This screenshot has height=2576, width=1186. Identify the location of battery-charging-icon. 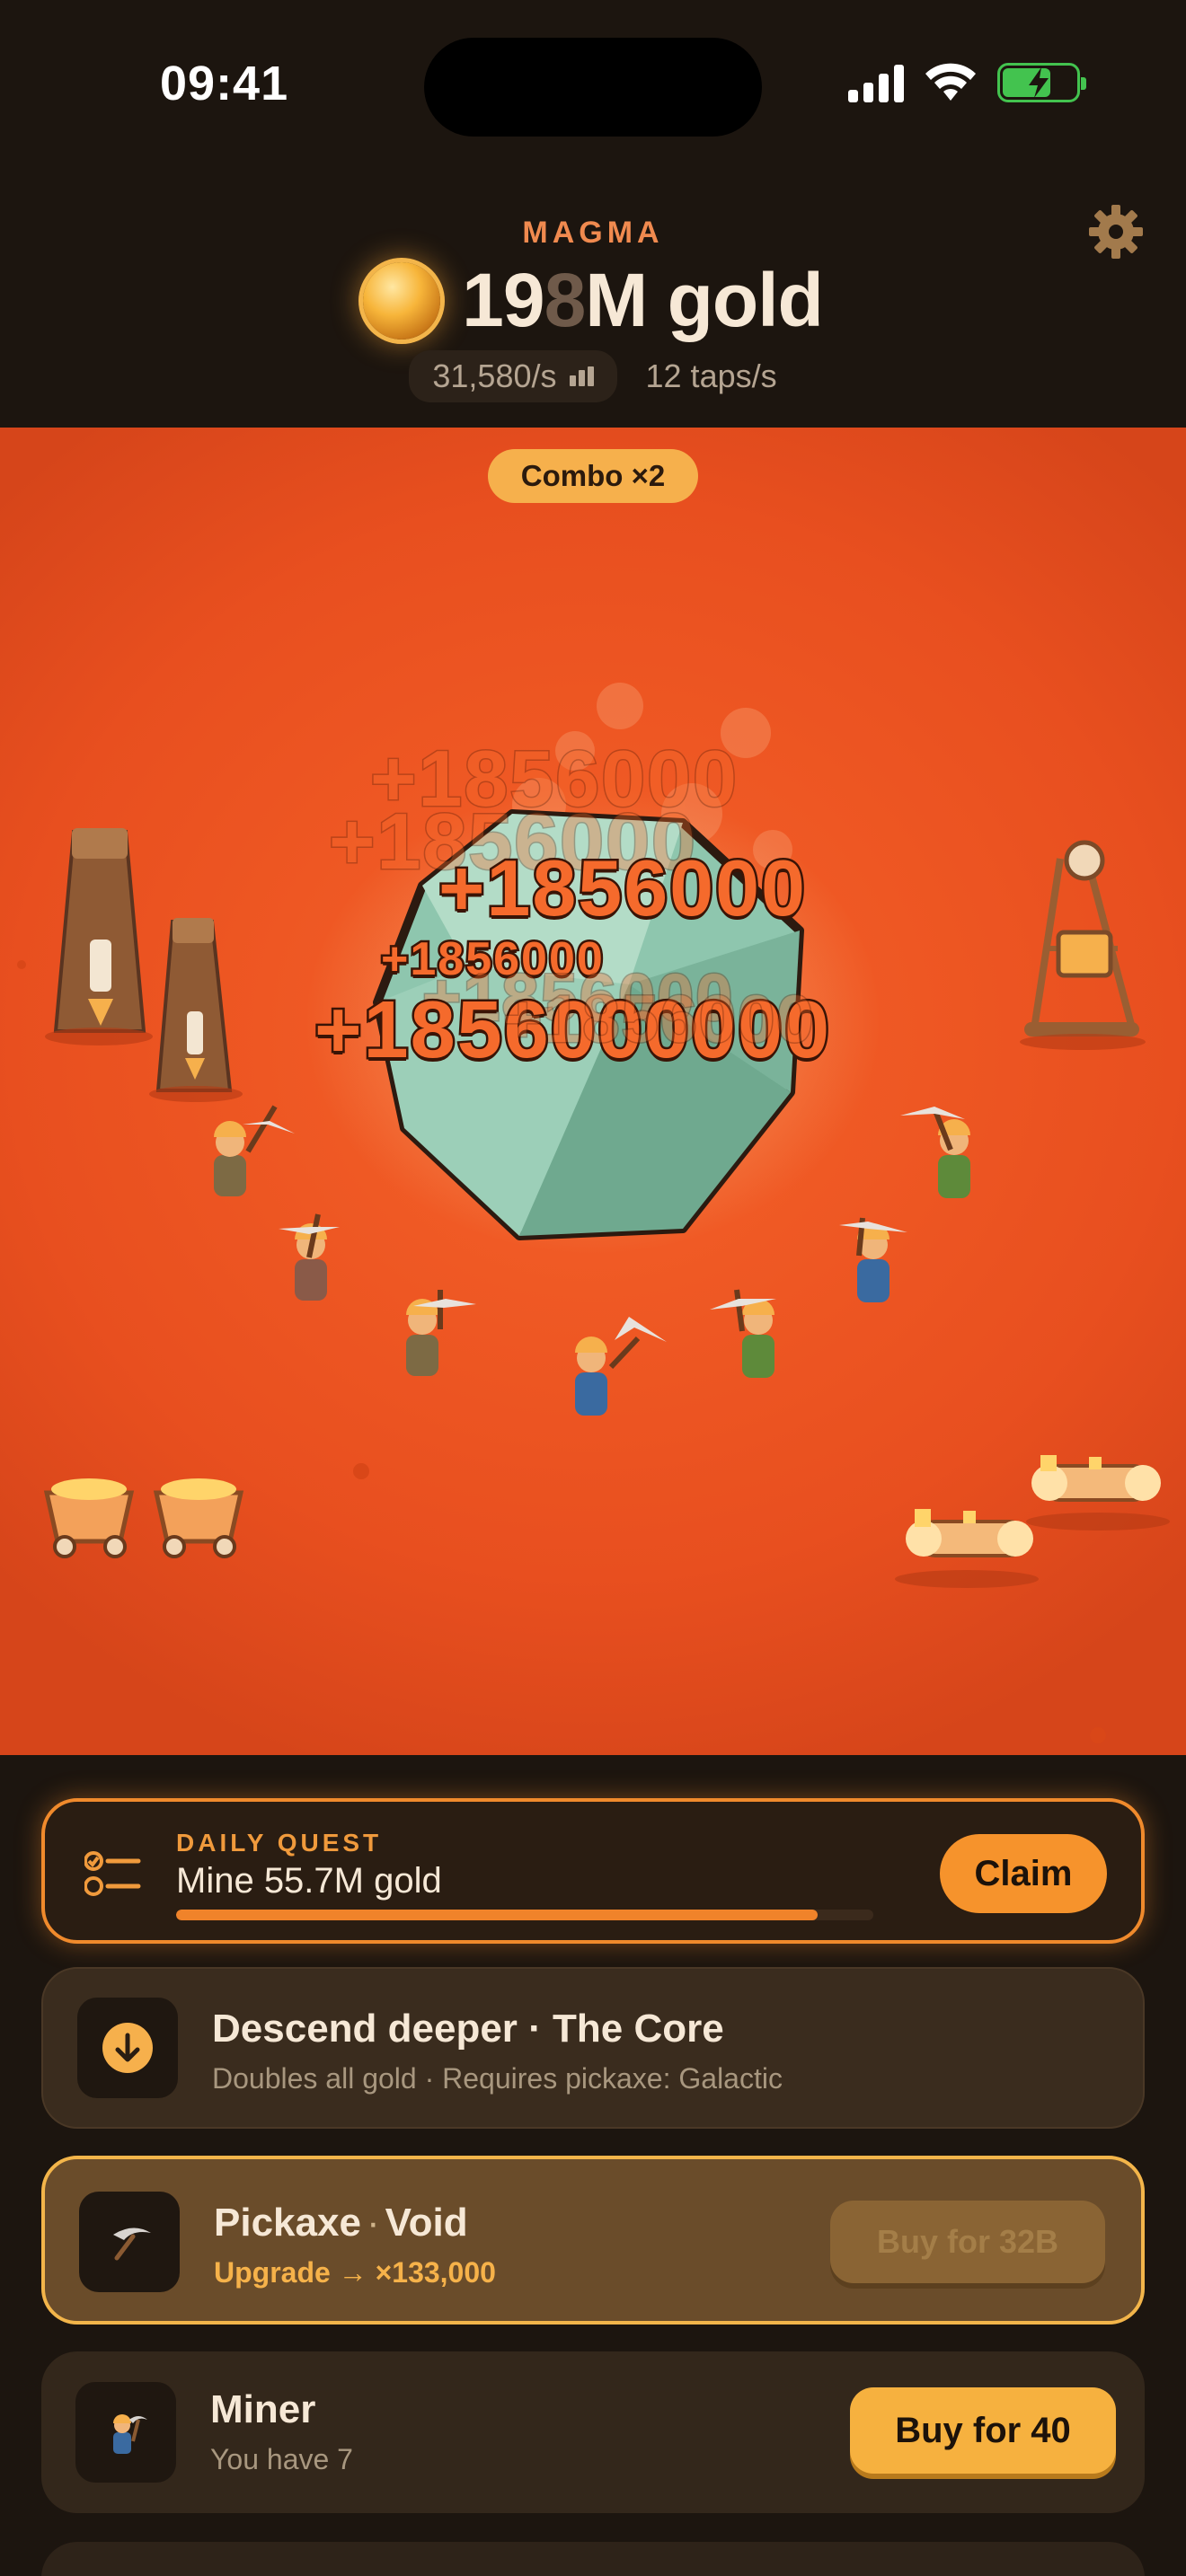
(1041, 82).